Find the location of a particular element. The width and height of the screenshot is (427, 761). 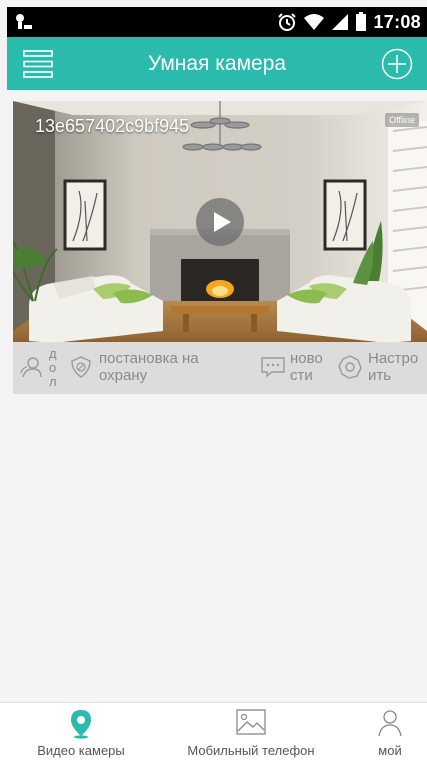

battery-icon is located at coordinates (361, 21).